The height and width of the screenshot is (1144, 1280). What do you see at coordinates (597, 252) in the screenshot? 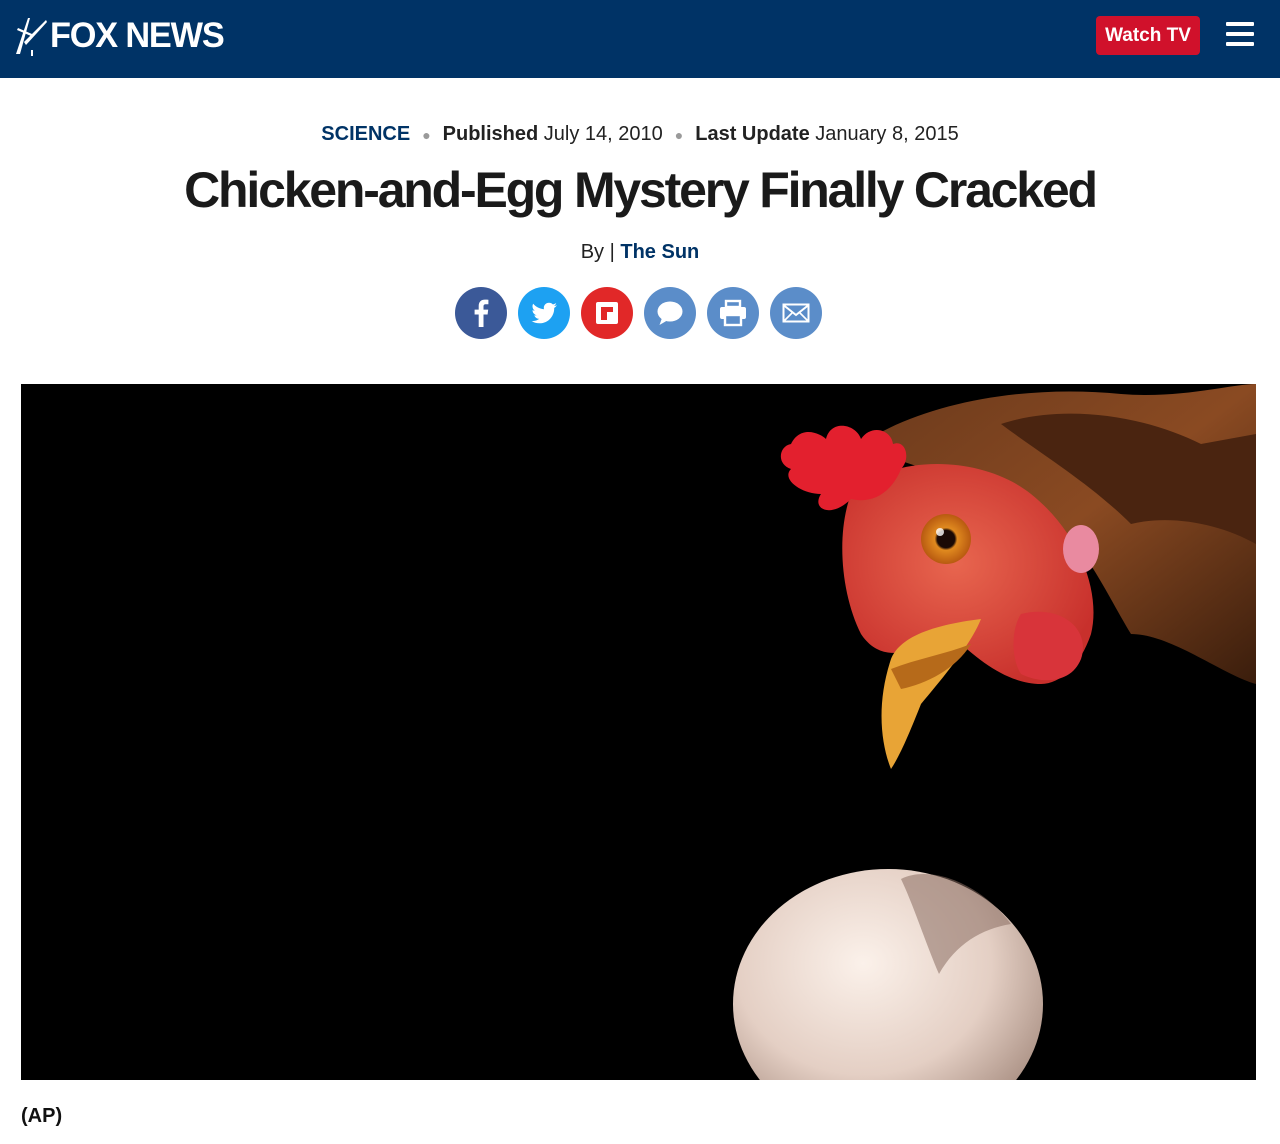
I see `by-prefix: By |` at bounding box center [597, 252].